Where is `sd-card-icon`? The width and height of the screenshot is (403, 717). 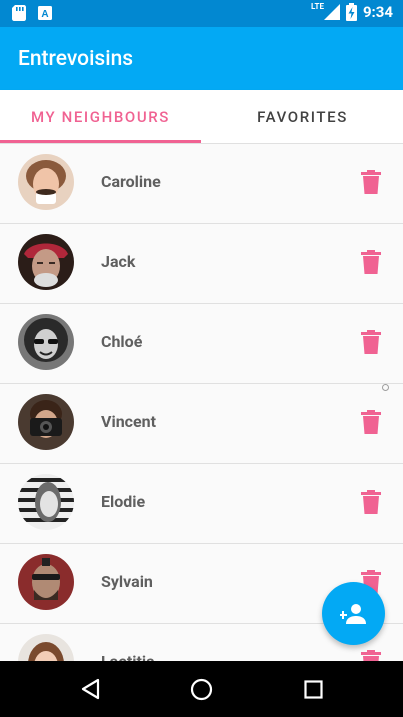
sd-card-icon is located at coordinates (19, 13).